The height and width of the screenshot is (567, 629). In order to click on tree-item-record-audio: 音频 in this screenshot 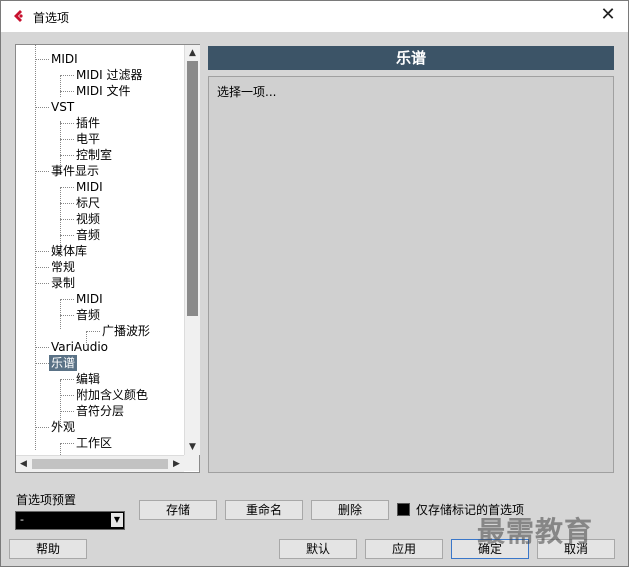, I will do `click(88, 315)`.